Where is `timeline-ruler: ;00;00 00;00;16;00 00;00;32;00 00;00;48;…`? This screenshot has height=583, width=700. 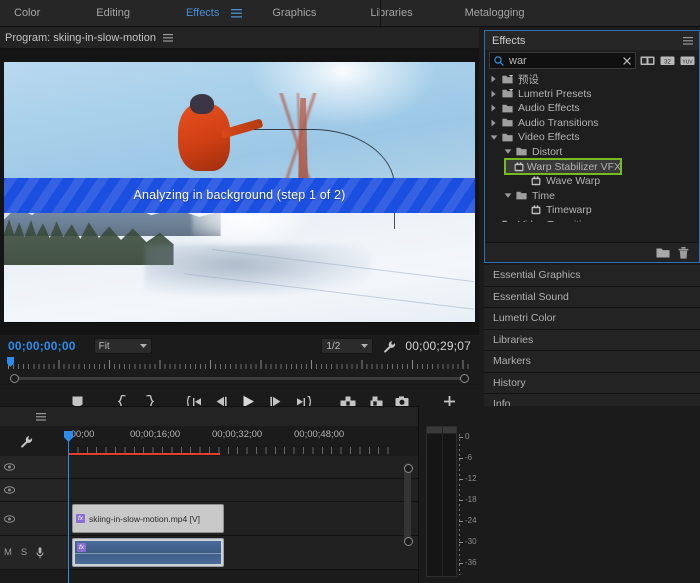 timeline-ruler: ;00;00 00;00;16;00 00;00;32;00 00;00;48;… is located at coordinates (232, 441).